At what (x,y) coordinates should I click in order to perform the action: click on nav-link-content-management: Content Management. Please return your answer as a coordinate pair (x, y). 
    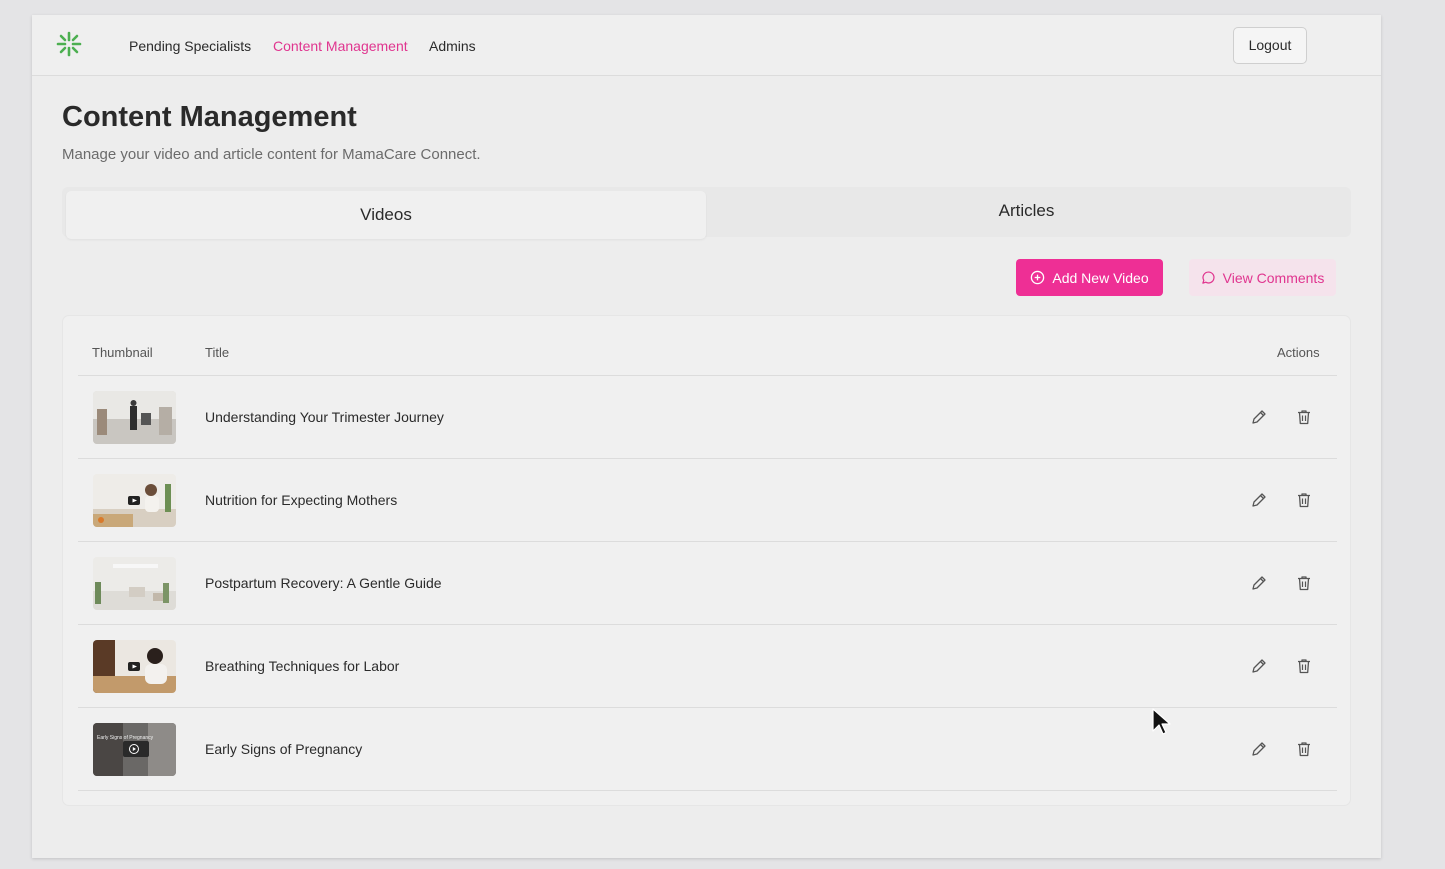
    Looking at the image, I should click on (340, 46).